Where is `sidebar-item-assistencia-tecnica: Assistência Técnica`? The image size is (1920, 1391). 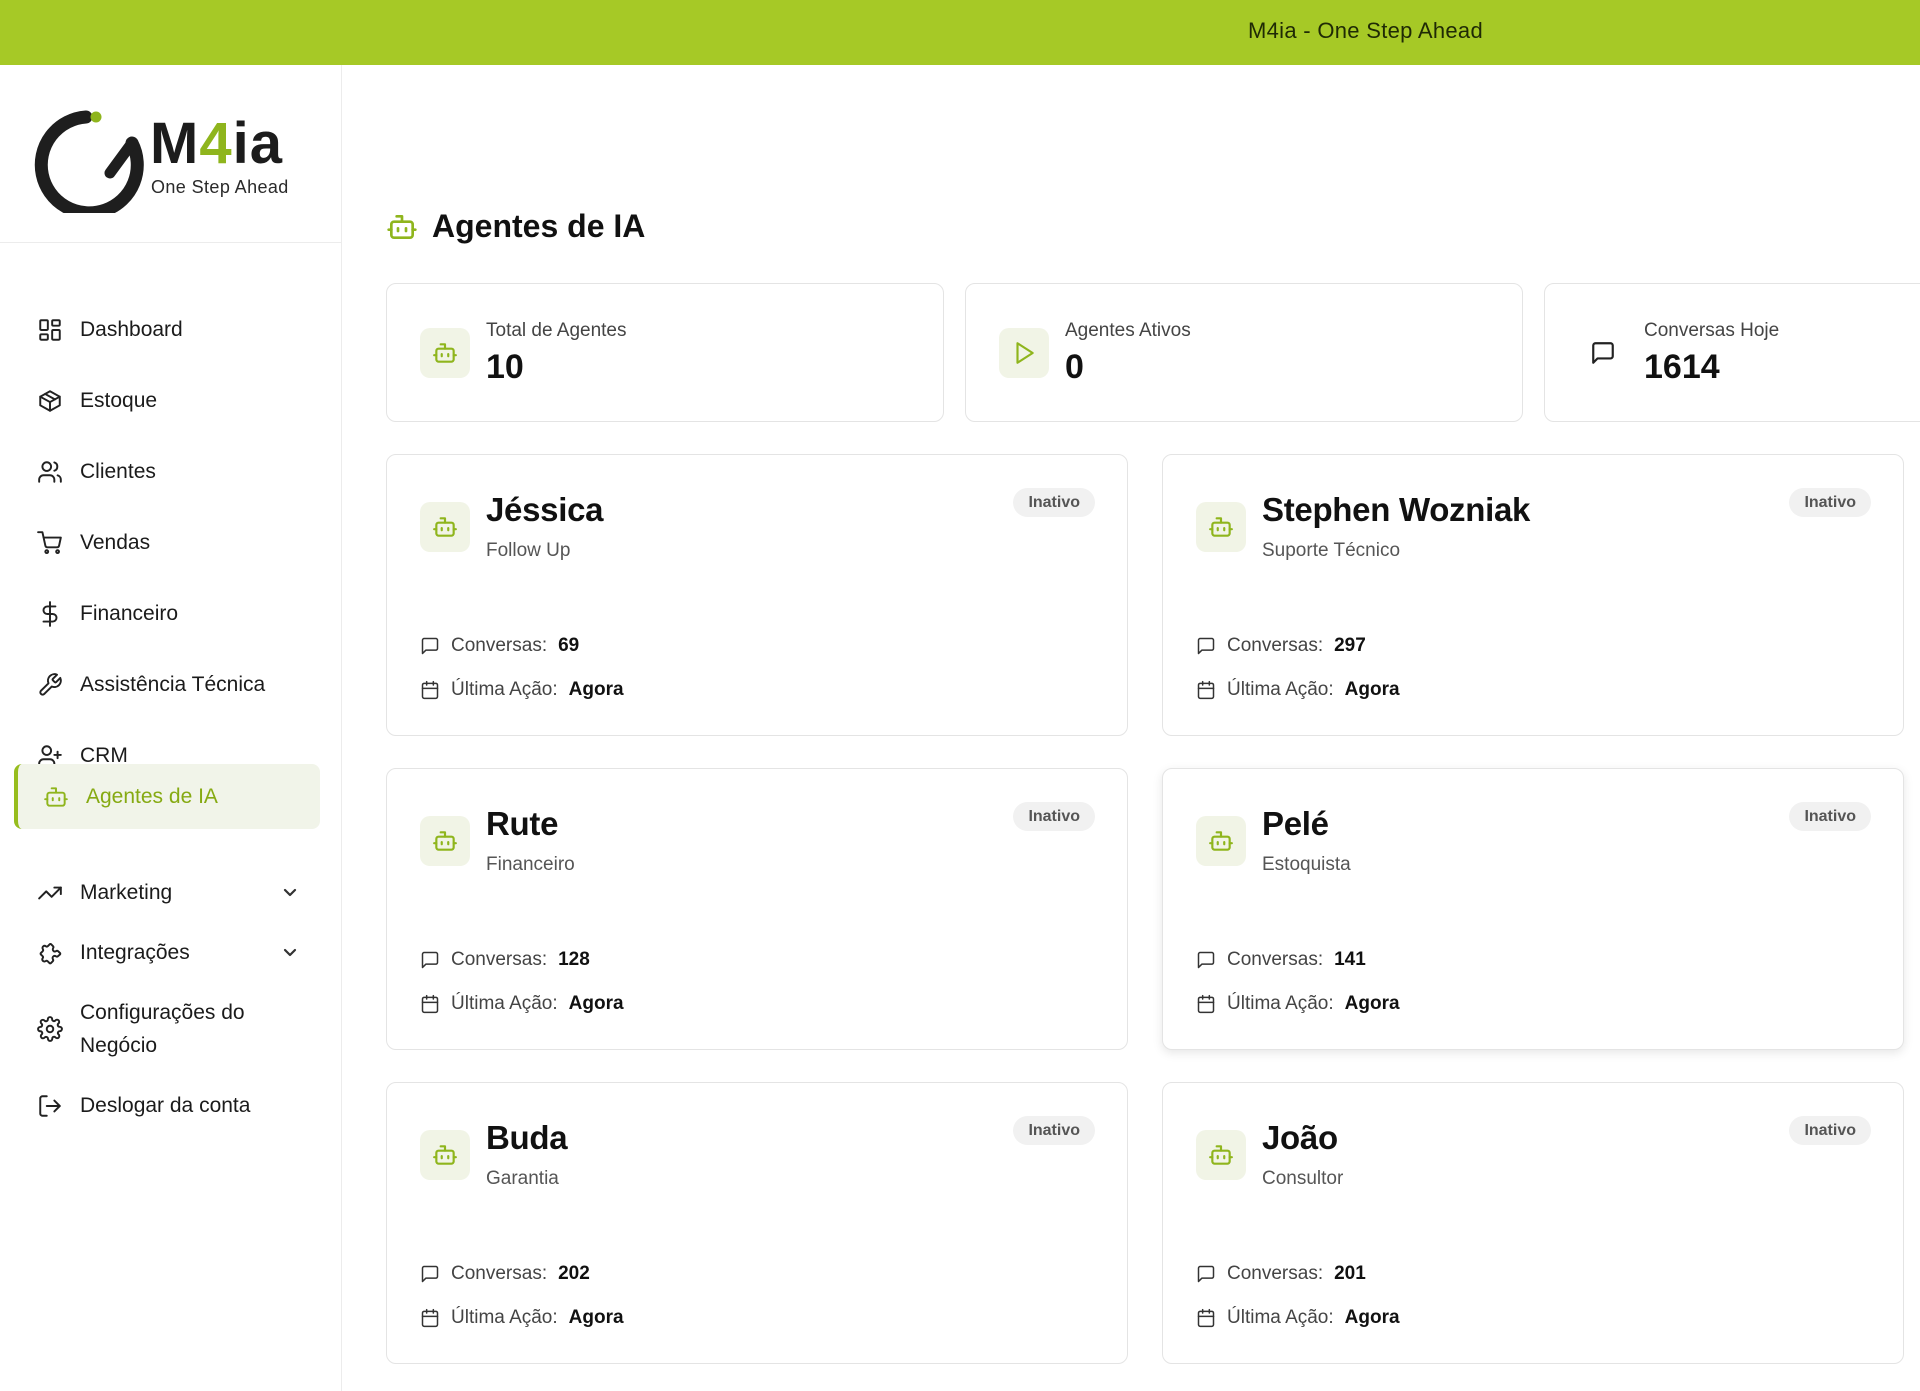 sidebar-item-assistencia-tecnica: Assistência Técnica is located at coordinates (167, 685).